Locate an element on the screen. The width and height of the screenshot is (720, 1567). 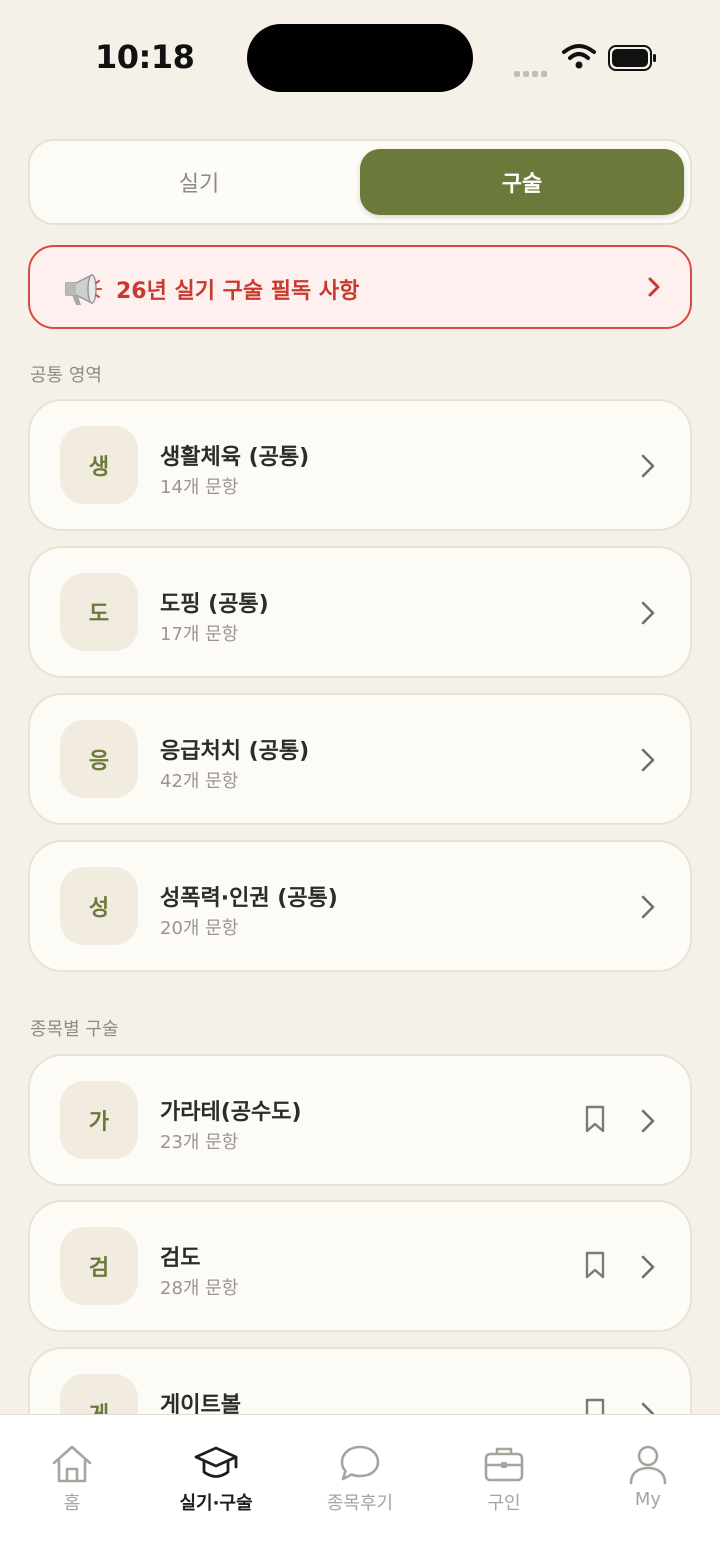
list-item: 가 가라테(공수도) 23개 문항 is located at coordinates (360, 1120).